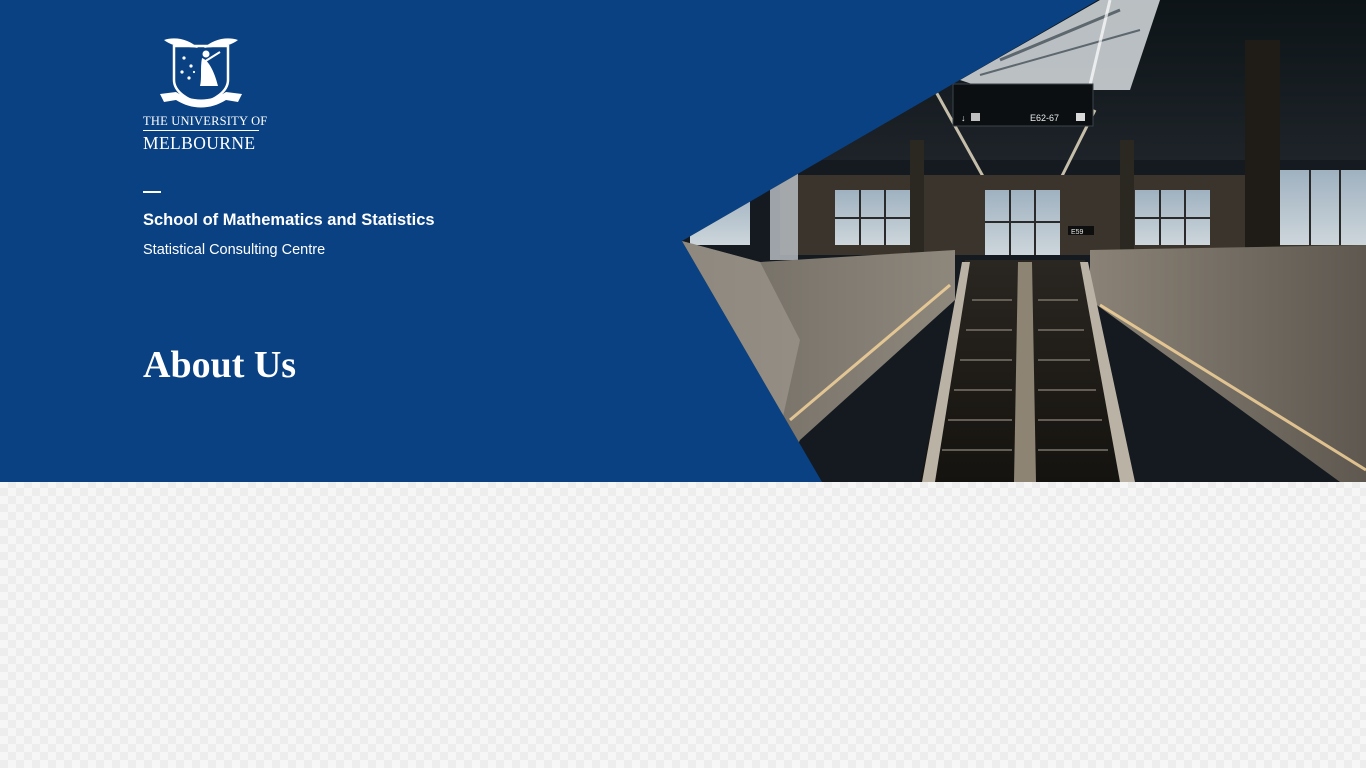 The width and height of the screenshot is (1366, 768). What do you see at coordinates (1044, 118) in the screenshot?
I see `sign-gates-text: E62-67` at bounding box center [1044, 118].